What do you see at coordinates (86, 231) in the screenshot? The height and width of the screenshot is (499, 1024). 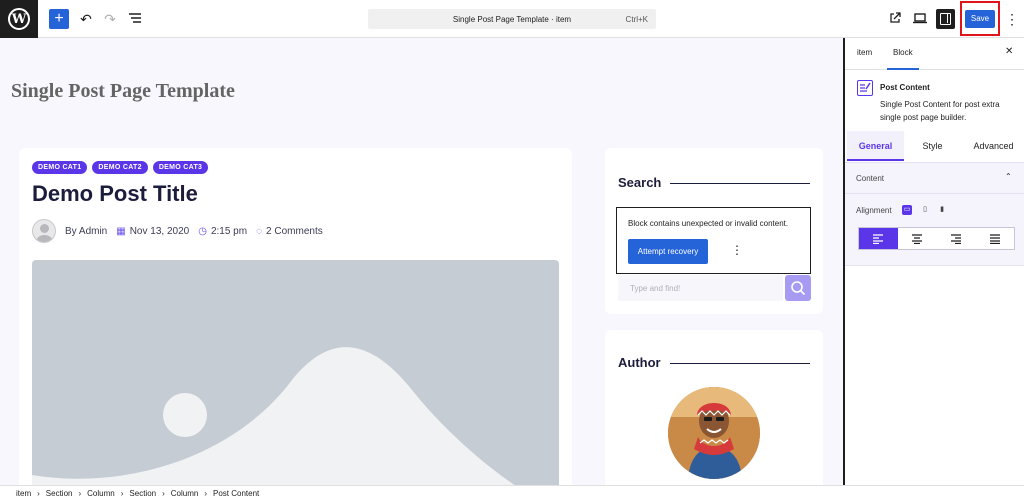 I see `post-author: By Admin` at bounding box center [86, 231].